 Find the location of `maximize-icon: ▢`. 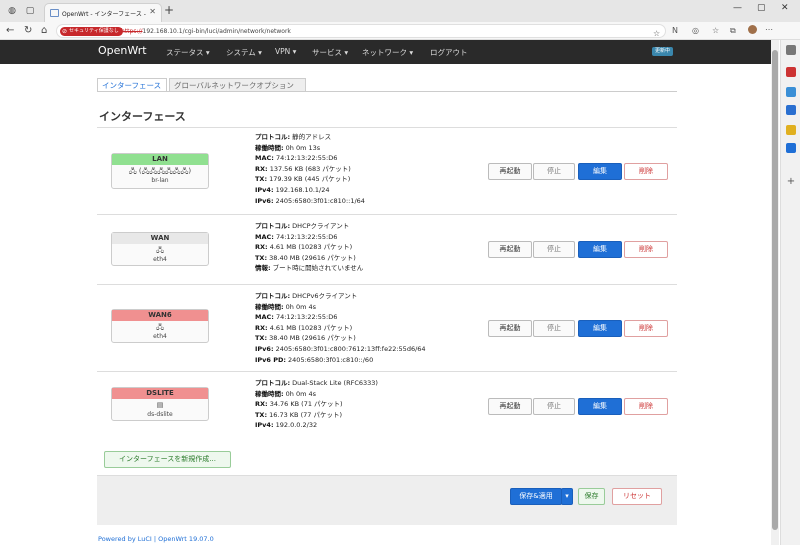

maximize-icon: ▢ is located at coordinates (761, 8).